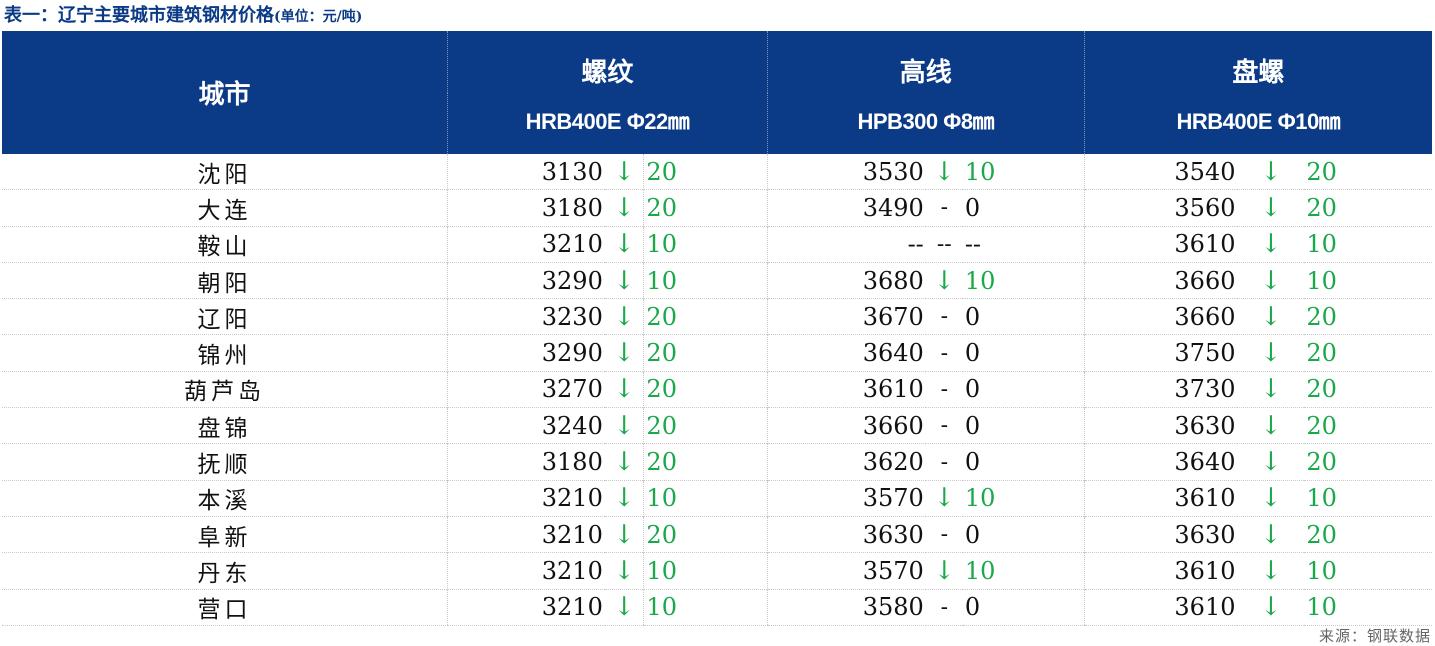  I want to click on table-row: 本溪 3210 ↓ 10 3570 ↓ 10 3610 ↓ 10, so click(717, 498).